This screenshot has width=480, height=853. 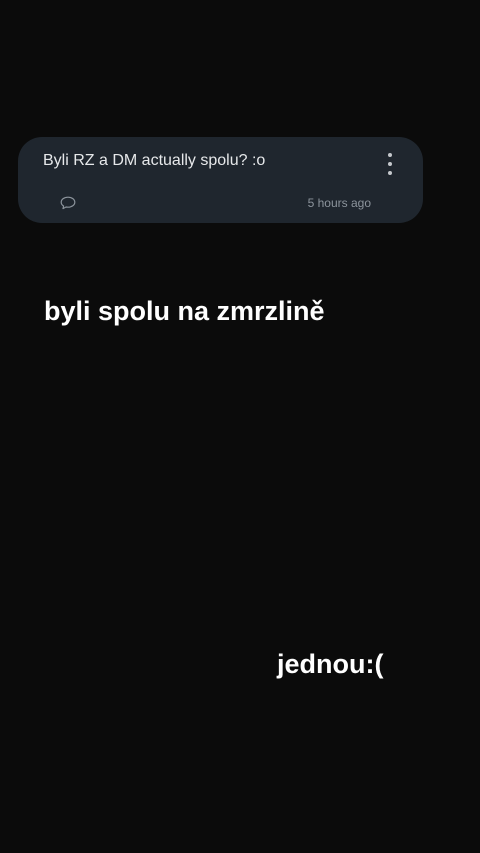 What do you see at coordinates (339, 203) in the screenshot?
I see `timestamp: 5 hours ago` at bounding box center [339, 203].